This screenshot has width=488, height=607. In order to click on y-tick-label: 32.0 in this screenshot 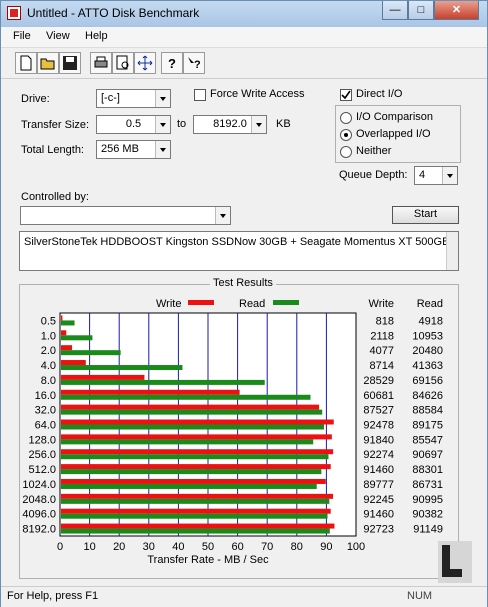, I will do `click(45, 411)`.